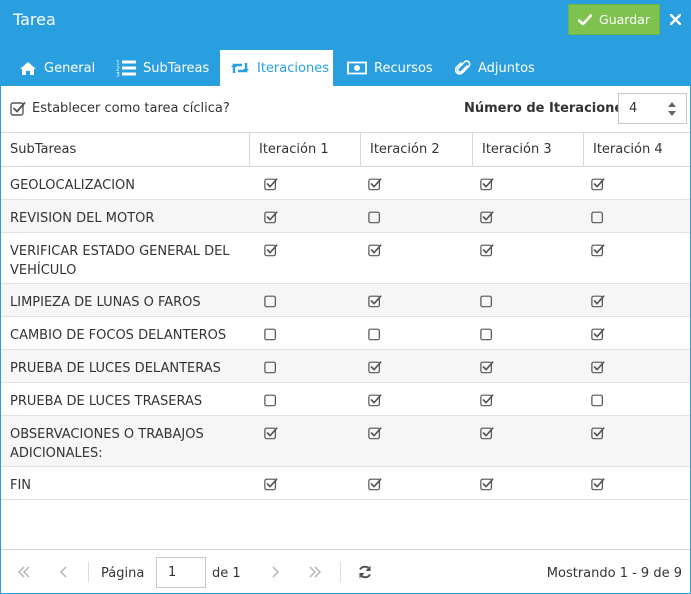 Image resolution: width=691 pixels, height=594 pixels. Describe the element at coordinates (293, 68) in the screenshot. I see `tab-iteraciones-label: Iteraciones` at that location.